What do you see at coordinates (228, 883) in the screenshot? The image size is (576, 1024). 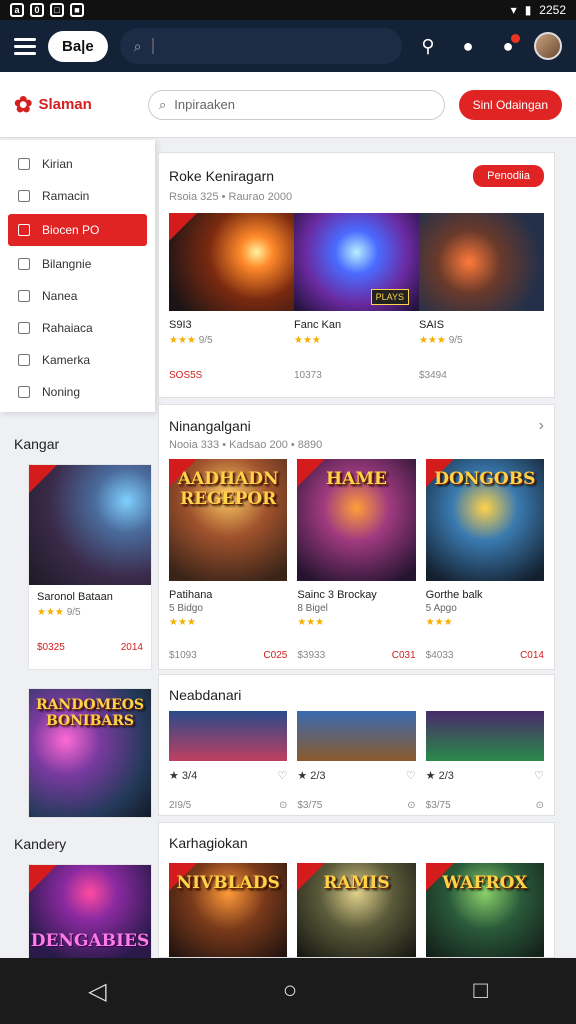 I see `game-art-title: NIVBLADS` at bounding box center [228, 883].